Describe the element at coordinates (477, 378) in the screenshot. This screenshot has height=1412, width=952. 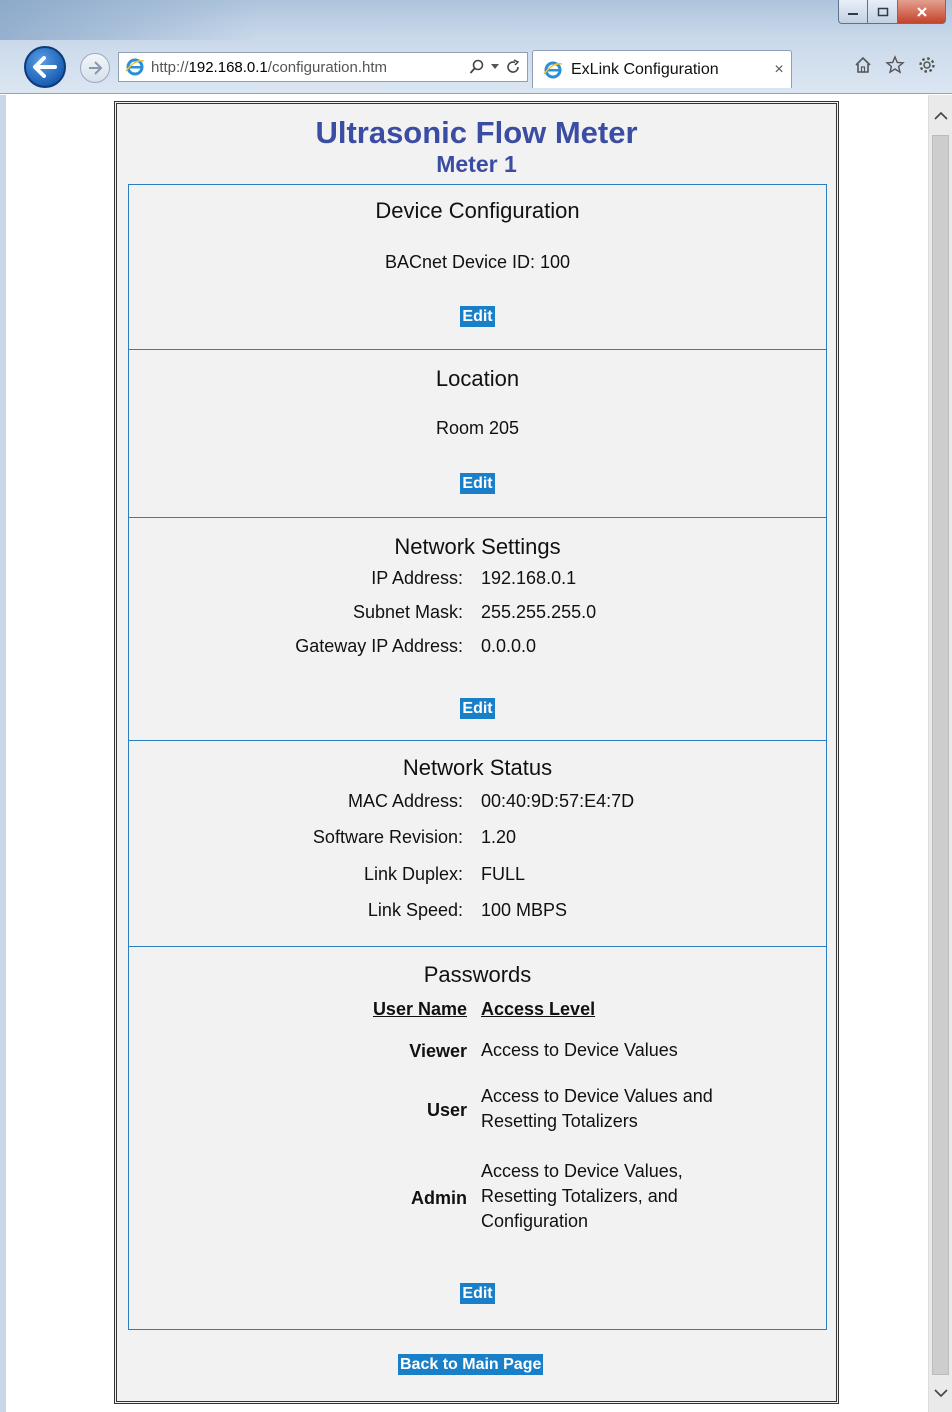
I see `section-title: Location` at that location.